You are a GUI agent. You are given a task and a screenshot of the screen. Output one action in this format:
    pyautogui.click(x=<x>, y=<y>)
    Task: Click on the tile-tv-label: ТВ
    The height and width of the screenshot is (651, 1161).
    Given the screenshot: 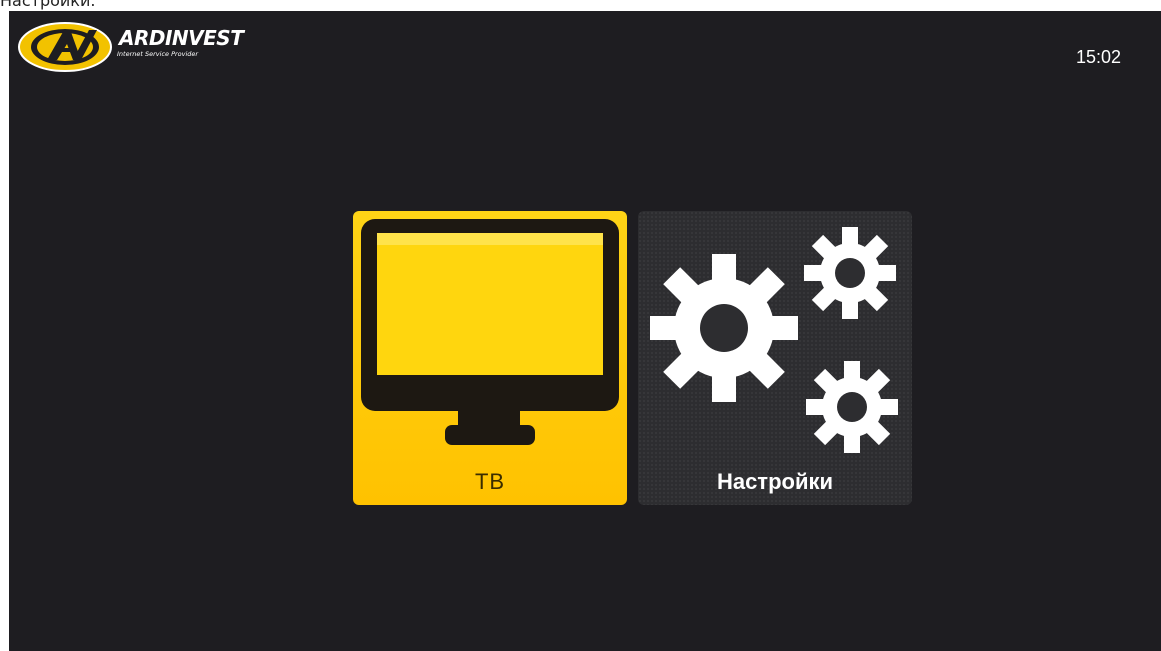 What is the action you would take?
    pyautogui.click(x=490, y=481)
    